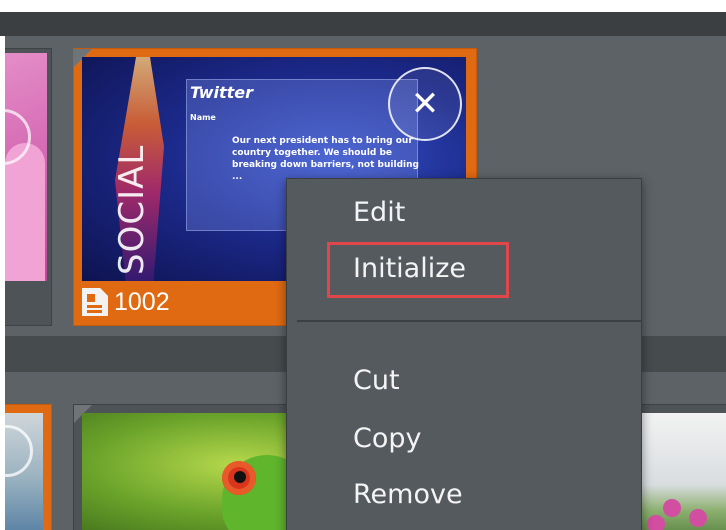 The width and height of the screenshot is (726, 530). Describe the element at coordinates (2, 283) in the screenshot. I see `left-edge` at that location.